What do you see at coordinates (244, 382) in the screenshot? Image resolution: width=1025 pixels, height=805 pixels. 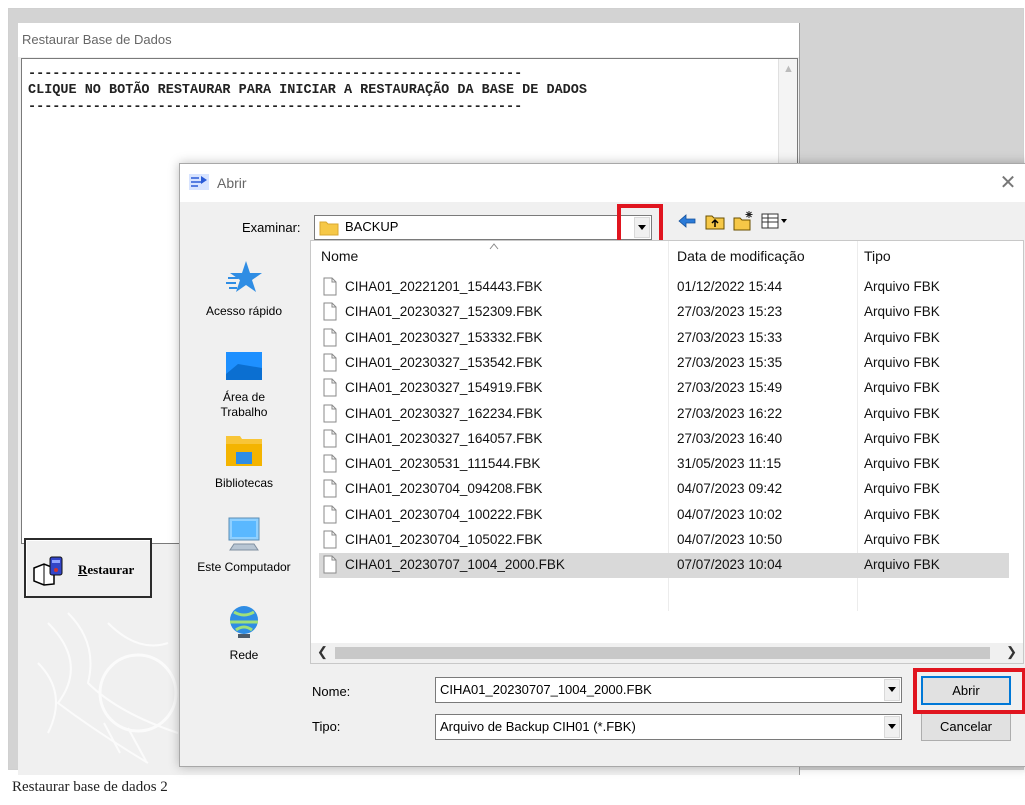 I see `place-desktop: Área de Trabalho` at bounding box center [244, 382].